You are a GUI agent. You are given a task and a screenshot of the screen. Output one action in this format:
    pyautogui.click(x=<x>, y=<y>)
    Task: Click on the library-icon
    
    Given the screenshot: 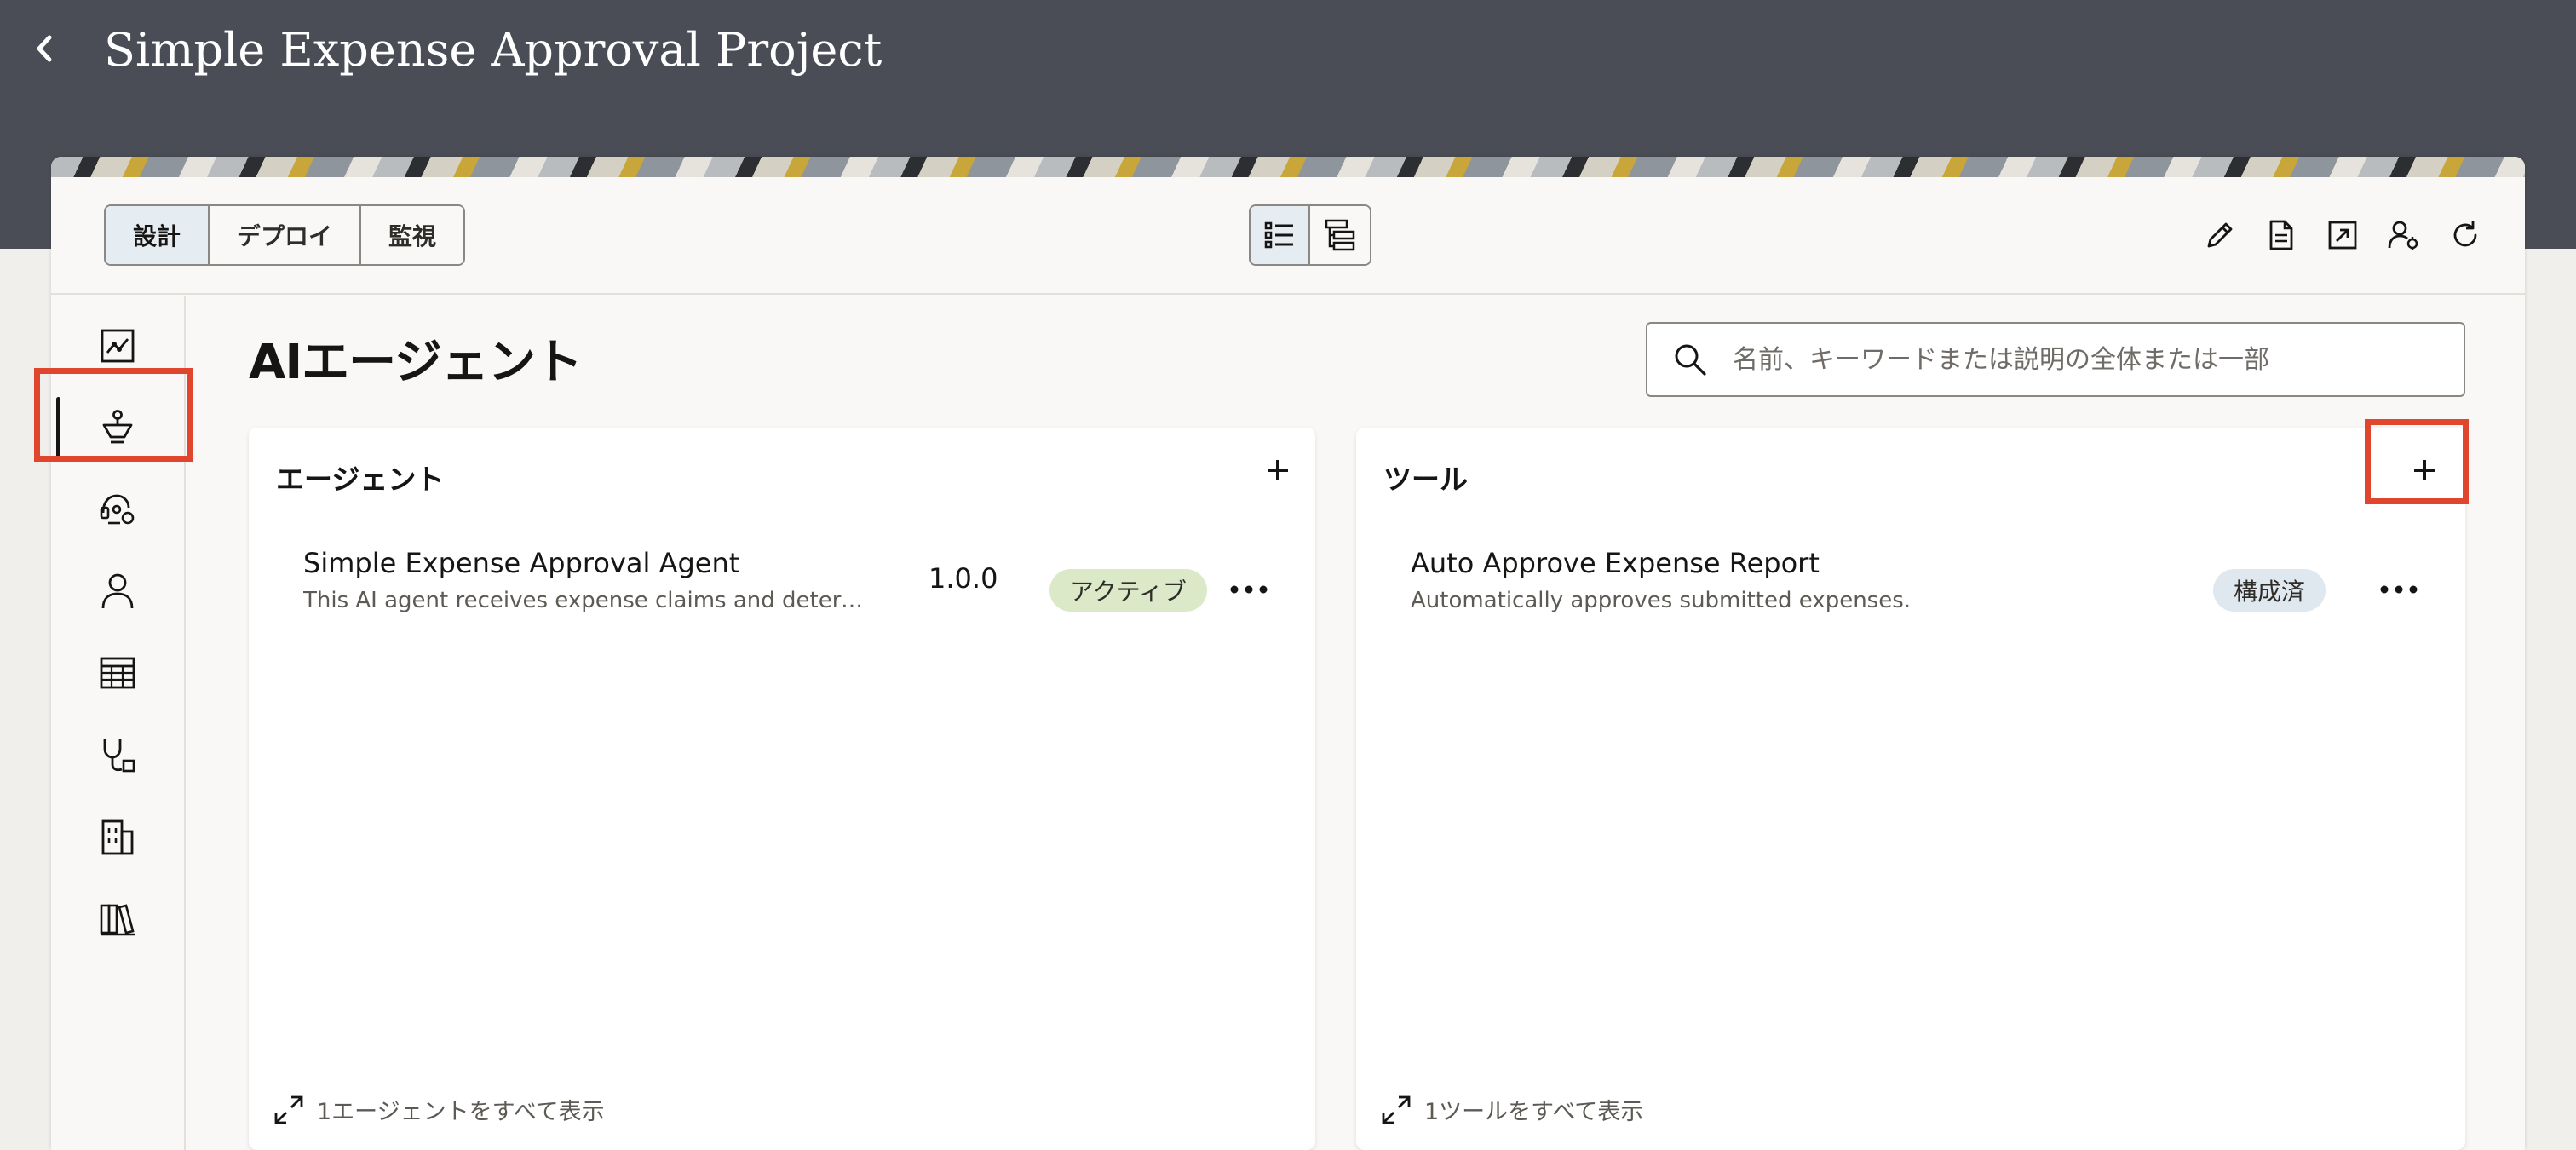 What is the action you would take?
    pyautogui.click(x=117, y=920)
    